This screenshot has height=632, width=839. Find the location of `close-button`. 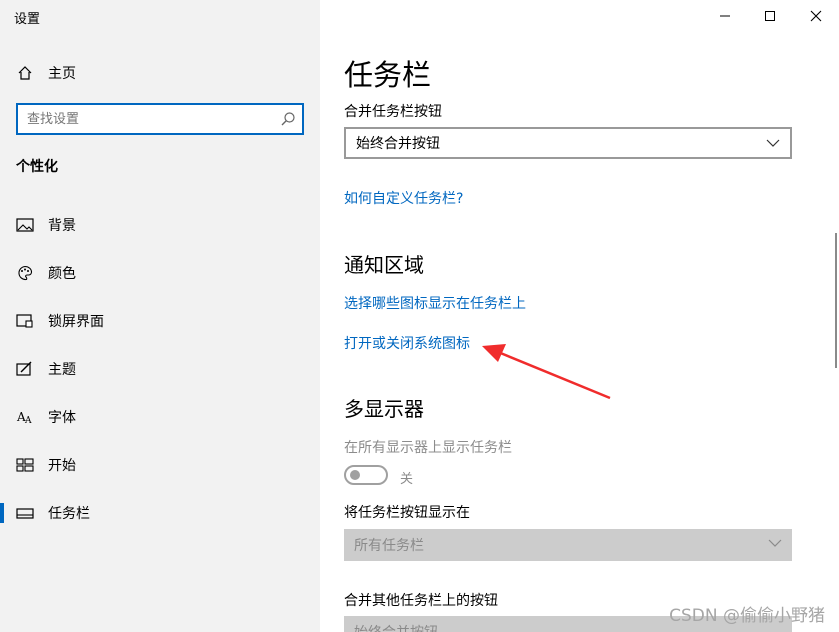

close-button is located at coordinates (816, 16).